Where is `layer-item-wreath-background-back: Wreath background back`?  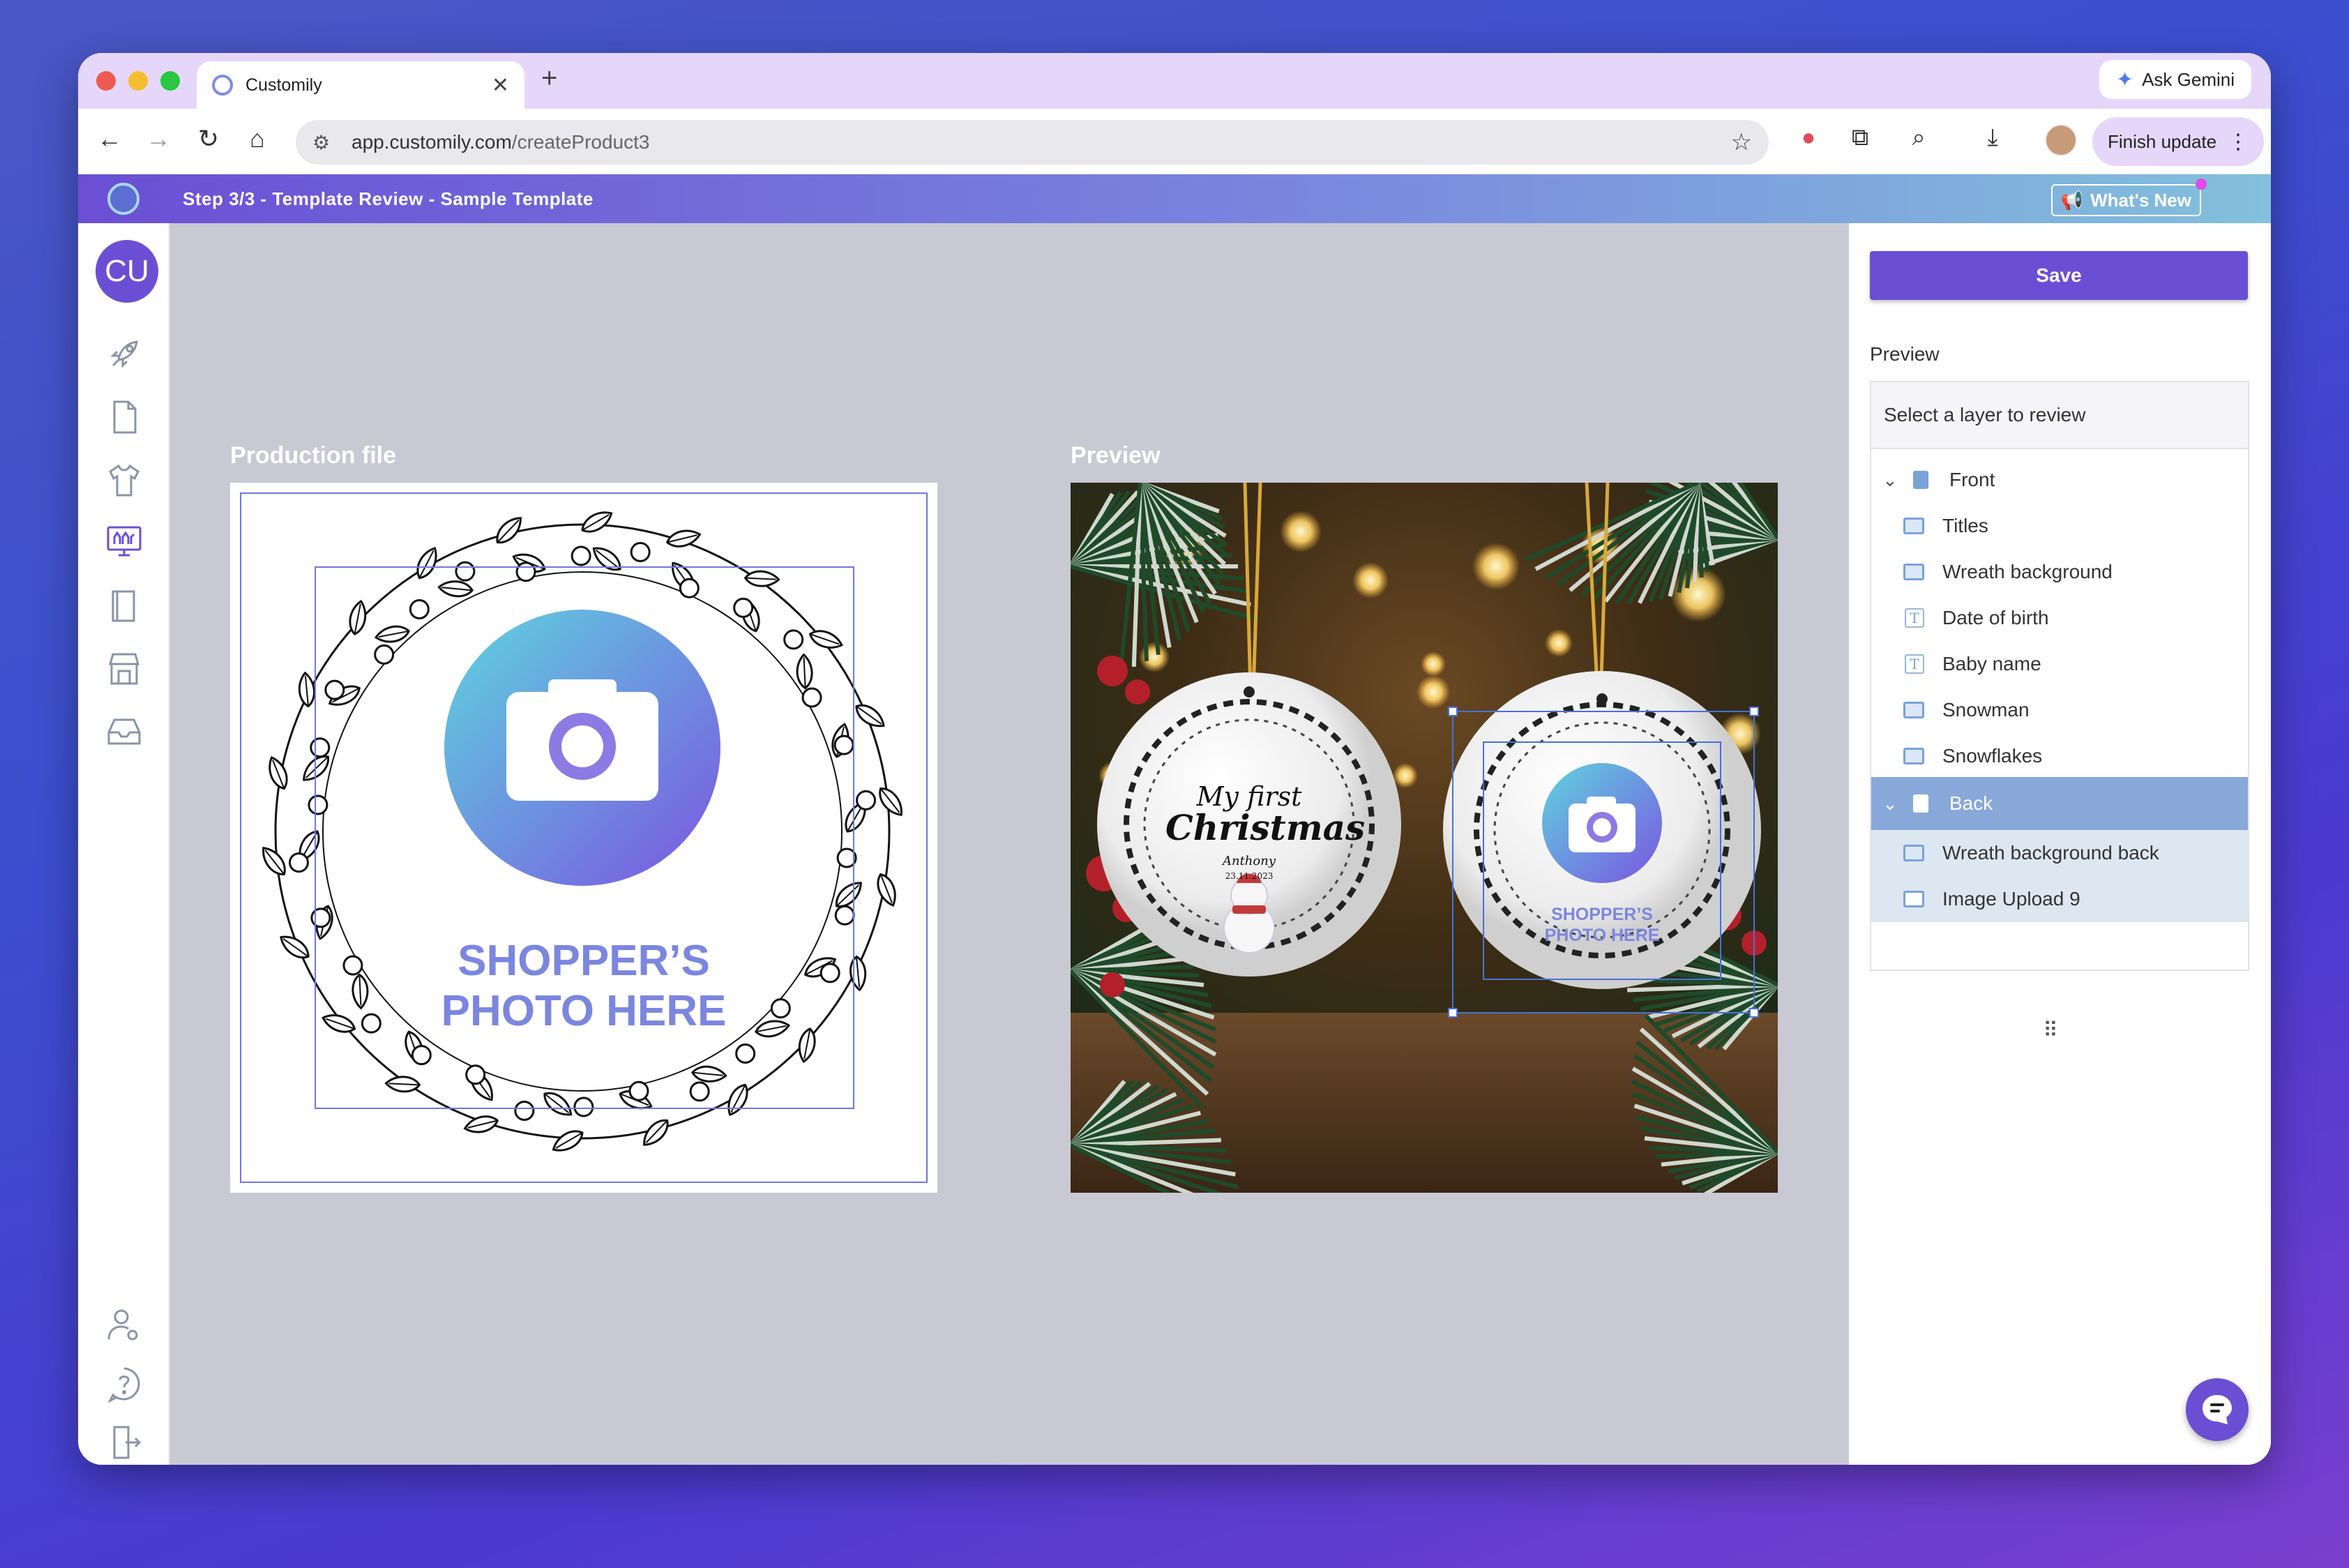
layer-item-wreath-background-back: Wreath background back is located at coordinates (2059, 853).